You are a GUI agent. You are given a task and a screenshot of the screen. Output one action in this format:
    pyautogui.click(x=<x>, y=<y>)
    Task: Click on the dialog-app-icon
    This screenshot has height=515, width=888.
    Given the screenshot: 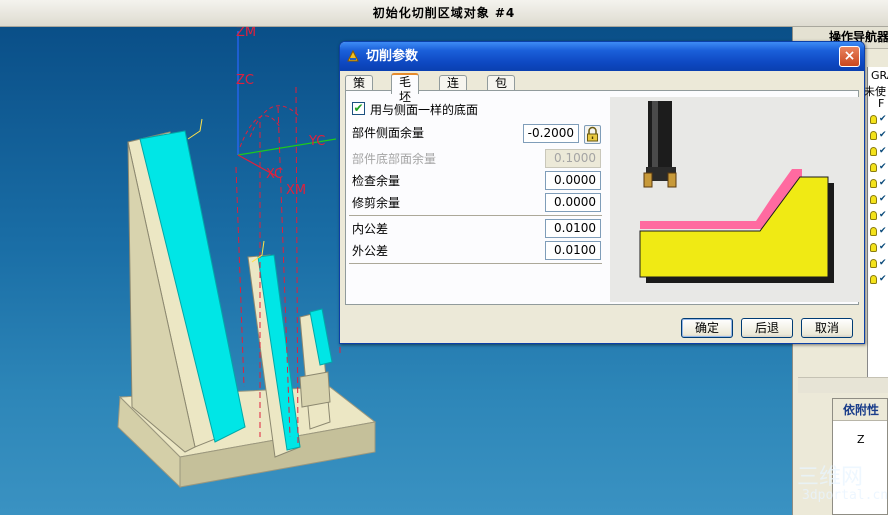 What is the action you would take?
    pyautogui.click(x=353, y=55)
    